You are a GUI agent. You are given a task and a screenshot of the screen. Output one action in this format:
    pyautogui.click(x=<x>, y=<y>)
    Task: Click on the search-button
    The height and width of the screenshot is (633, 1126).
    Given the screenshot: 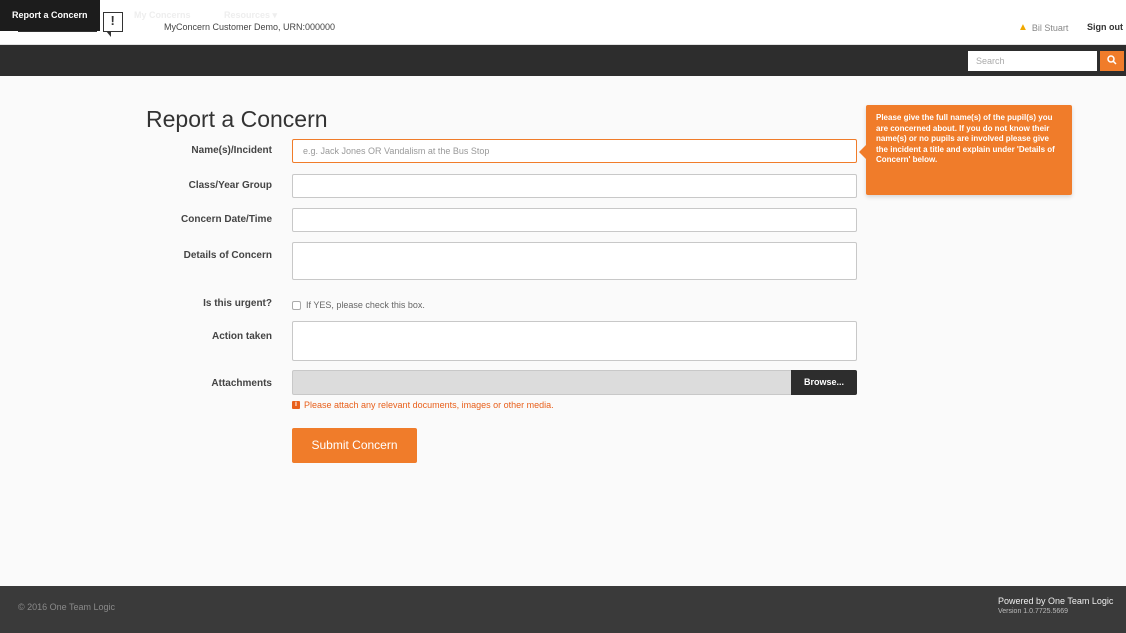 What is the action you would take?
    pyautogui.click(x=1112, y=61)
    